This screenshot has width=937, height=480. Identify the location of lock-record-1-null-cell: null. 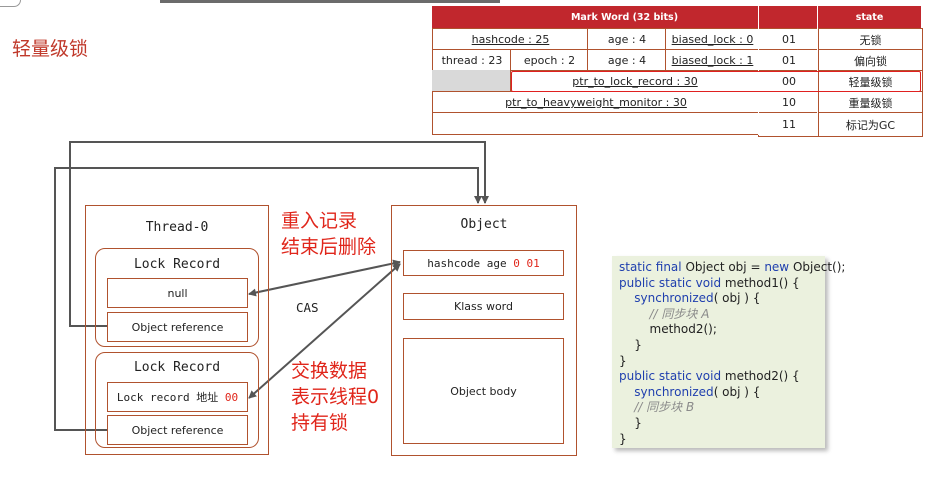
(177, 293).